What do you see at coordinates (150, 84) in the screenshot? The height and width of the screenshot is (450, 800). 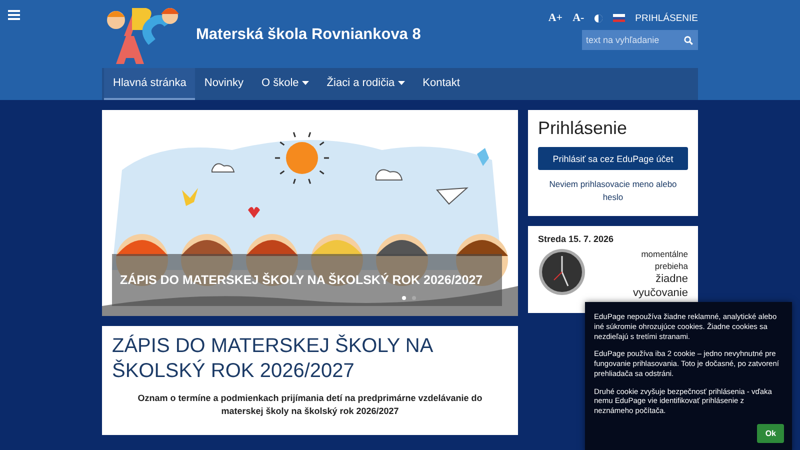 I see `nav-link: Hlavná stránka` at bounding box center [150, 84].